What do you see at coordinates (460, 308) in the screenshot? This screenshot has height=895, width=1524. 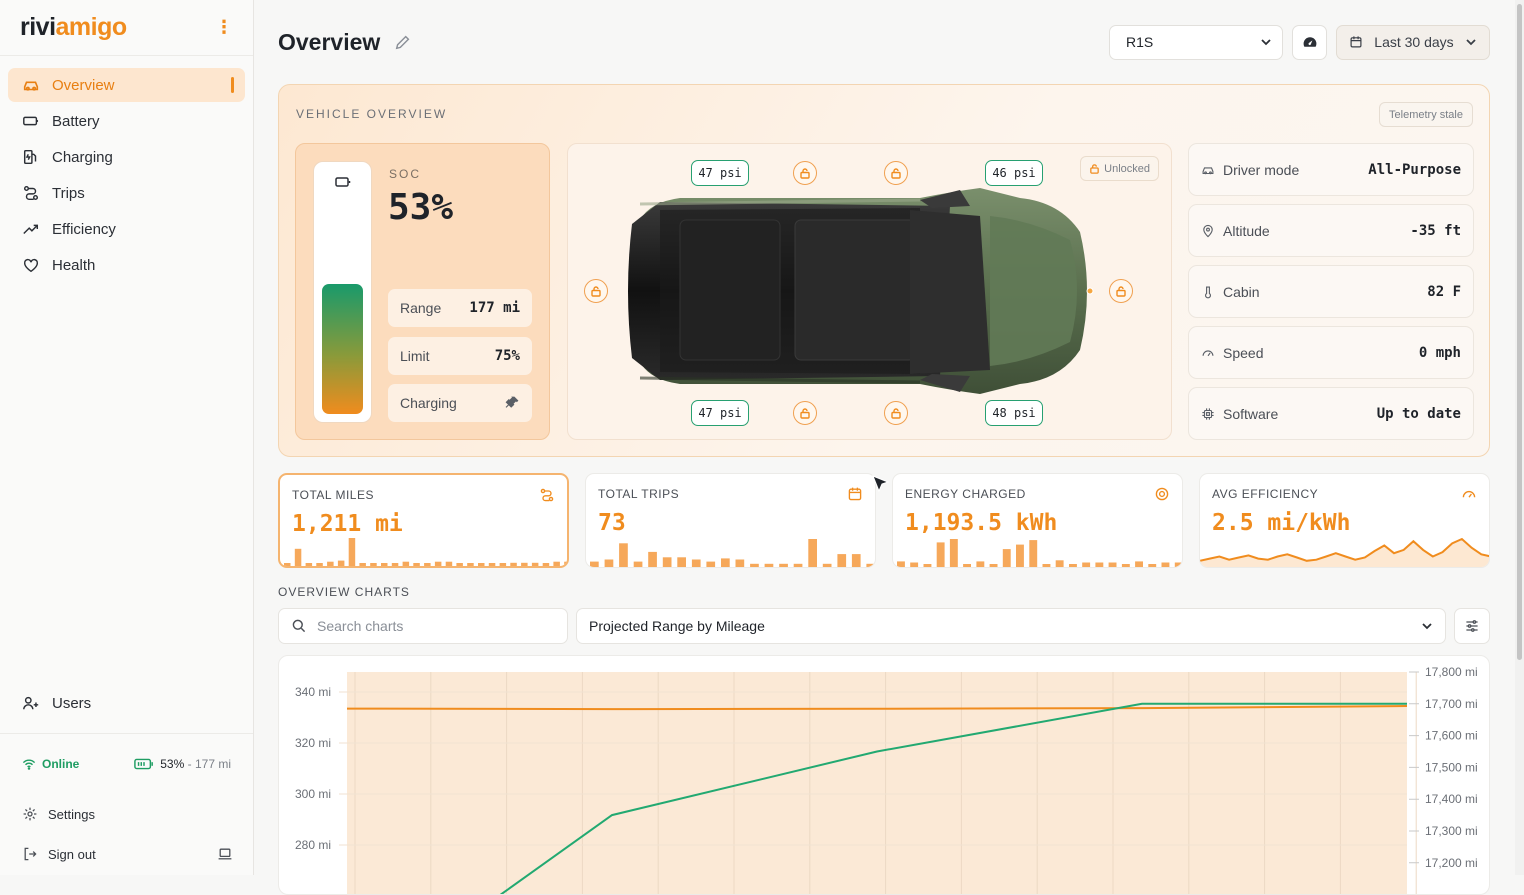 I see `range-stat: Range 177 mi` at bounding box center [460, 308].